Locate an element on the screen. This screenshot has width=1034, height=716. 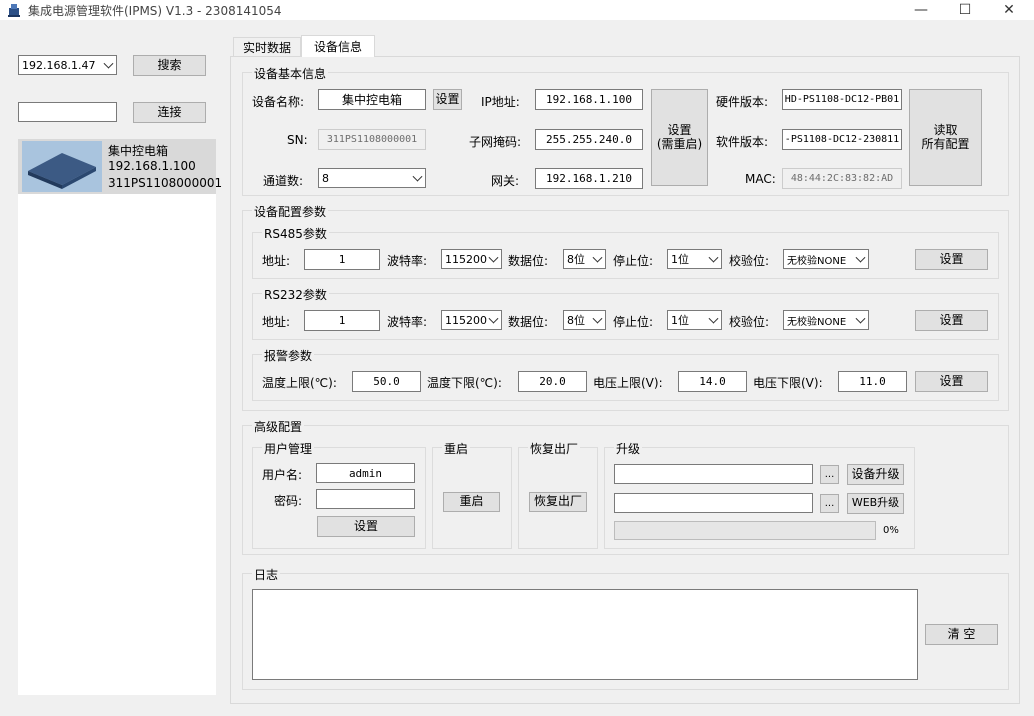
device-config-title: 设备配置参数 is located at coordinates (290, 211).